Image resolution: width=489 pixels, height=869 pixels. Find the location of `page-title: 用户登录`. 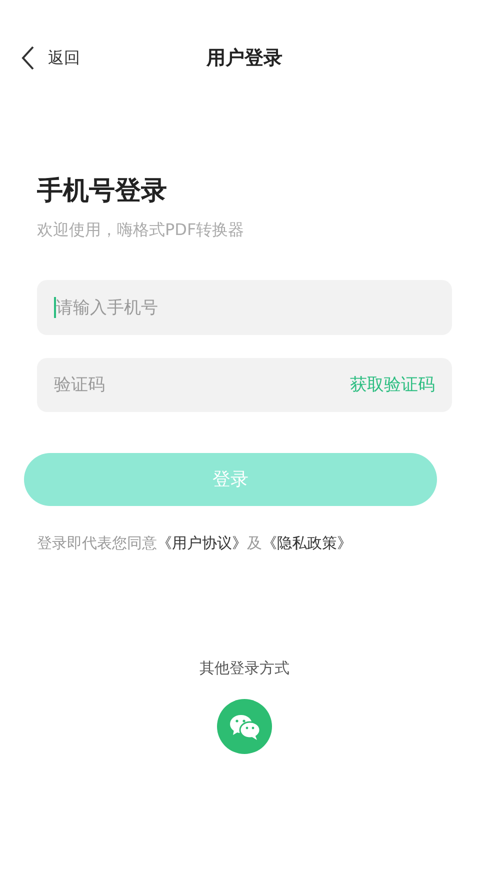

page-title: 用户登录 is located at coordinates (244, 58).